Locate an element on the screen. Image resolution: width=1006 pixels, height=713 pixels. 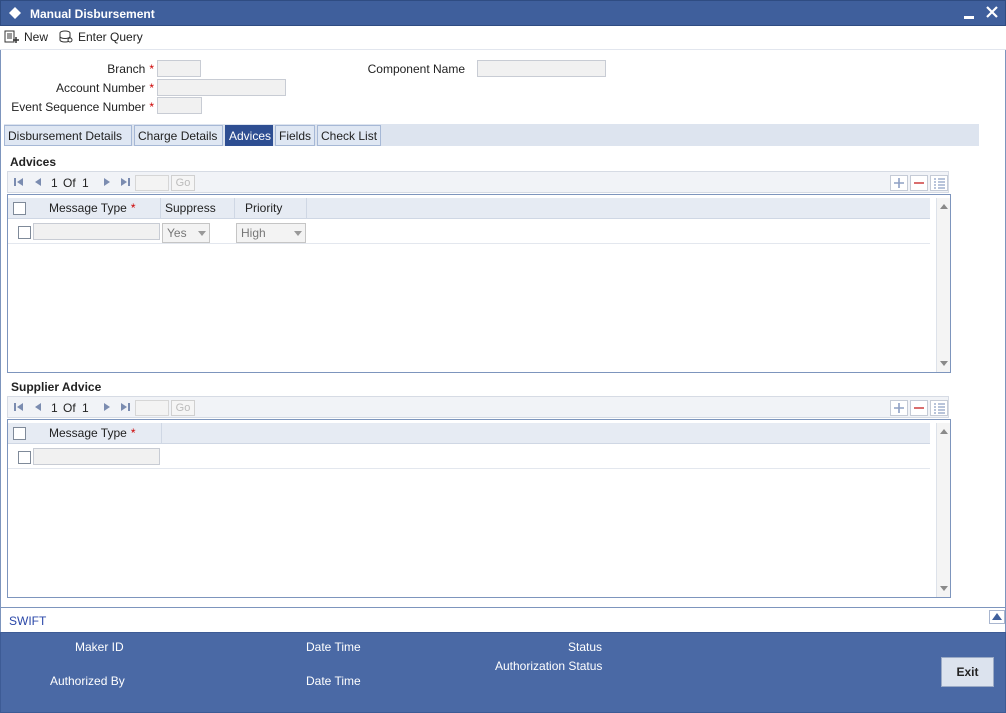
advices-total-pages: 1 is located at coordinates (85, 183).